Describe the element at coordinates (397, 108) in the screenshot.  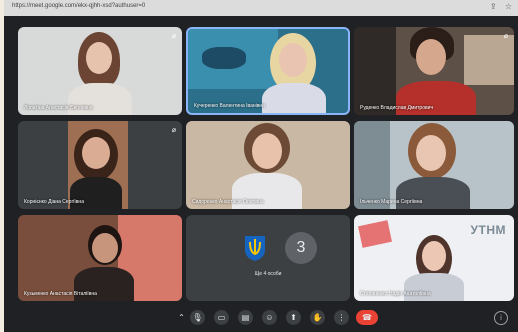
I see `participant-name: Руденко Владислав Дмитрович` at that location.